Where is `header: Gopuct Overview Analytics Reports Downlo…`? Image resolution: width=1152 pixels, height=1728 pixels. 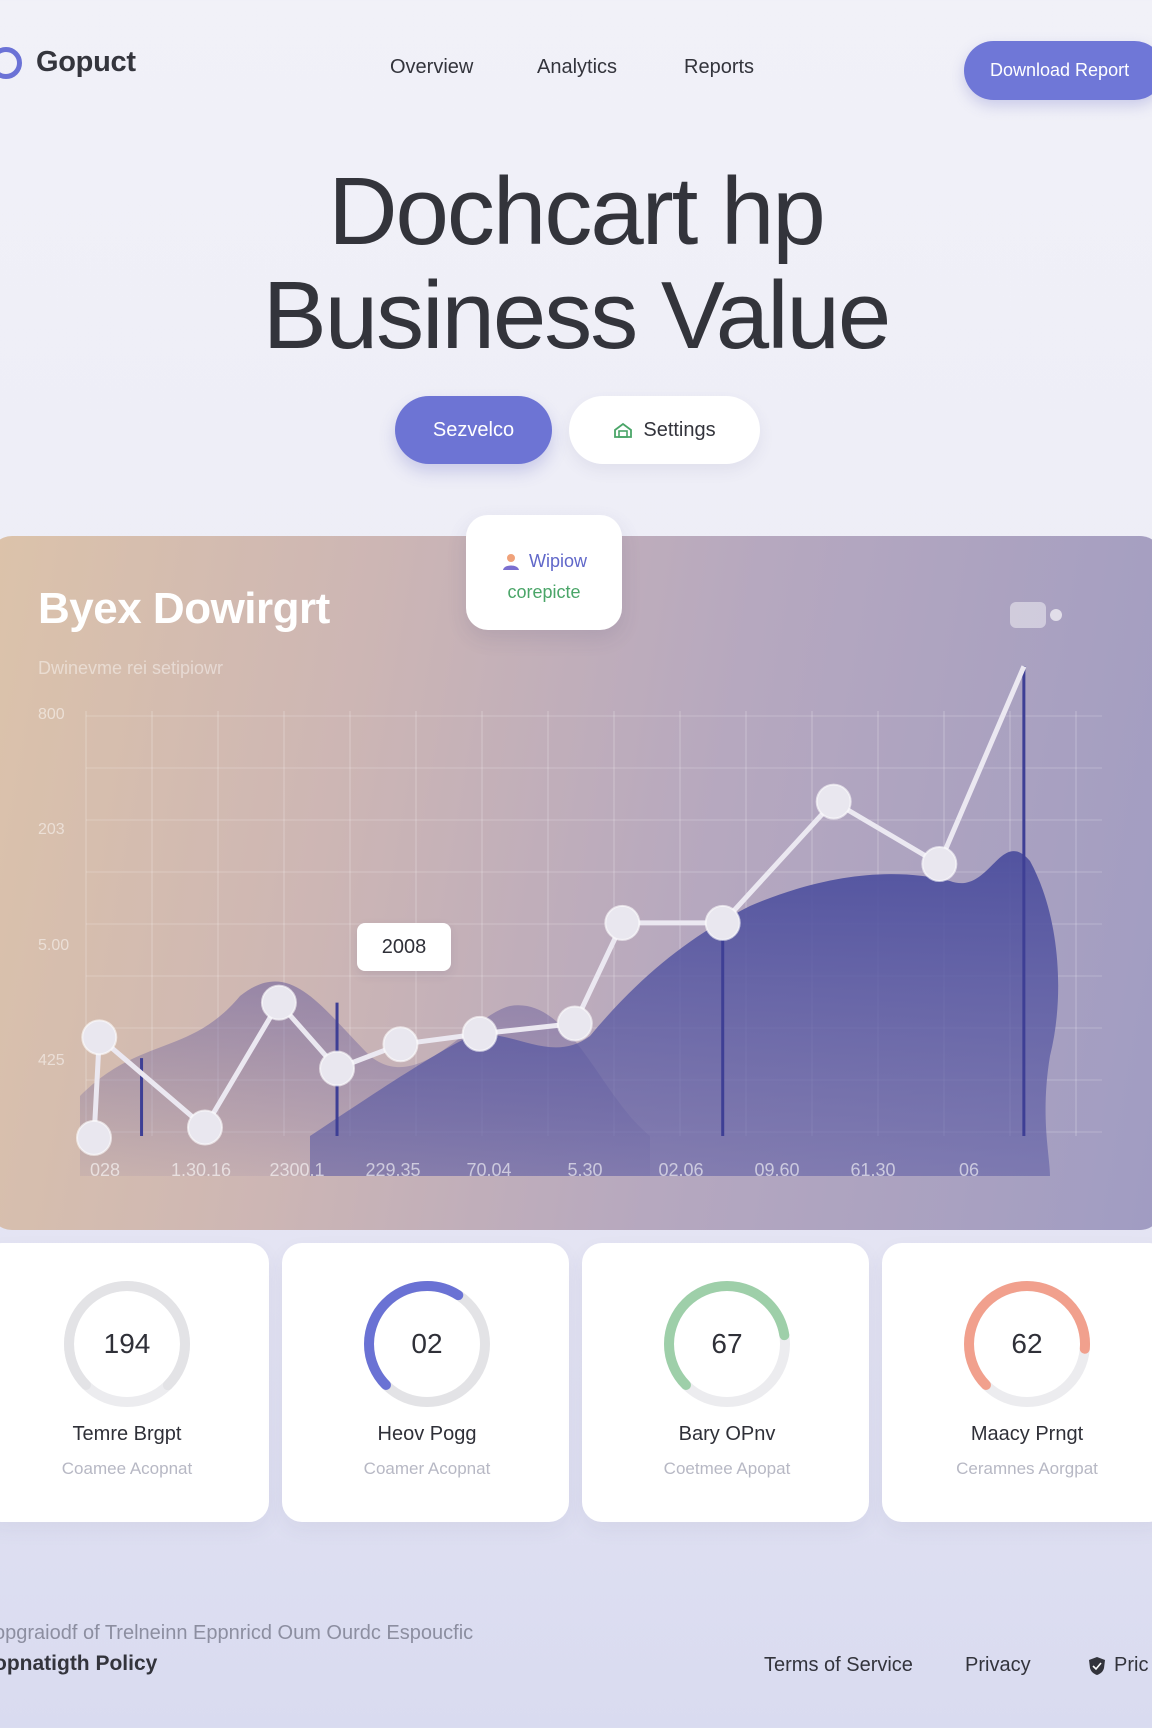 header: Gopuct Overview Analytics Reports Downlo… is located at coordinates (576, 70).